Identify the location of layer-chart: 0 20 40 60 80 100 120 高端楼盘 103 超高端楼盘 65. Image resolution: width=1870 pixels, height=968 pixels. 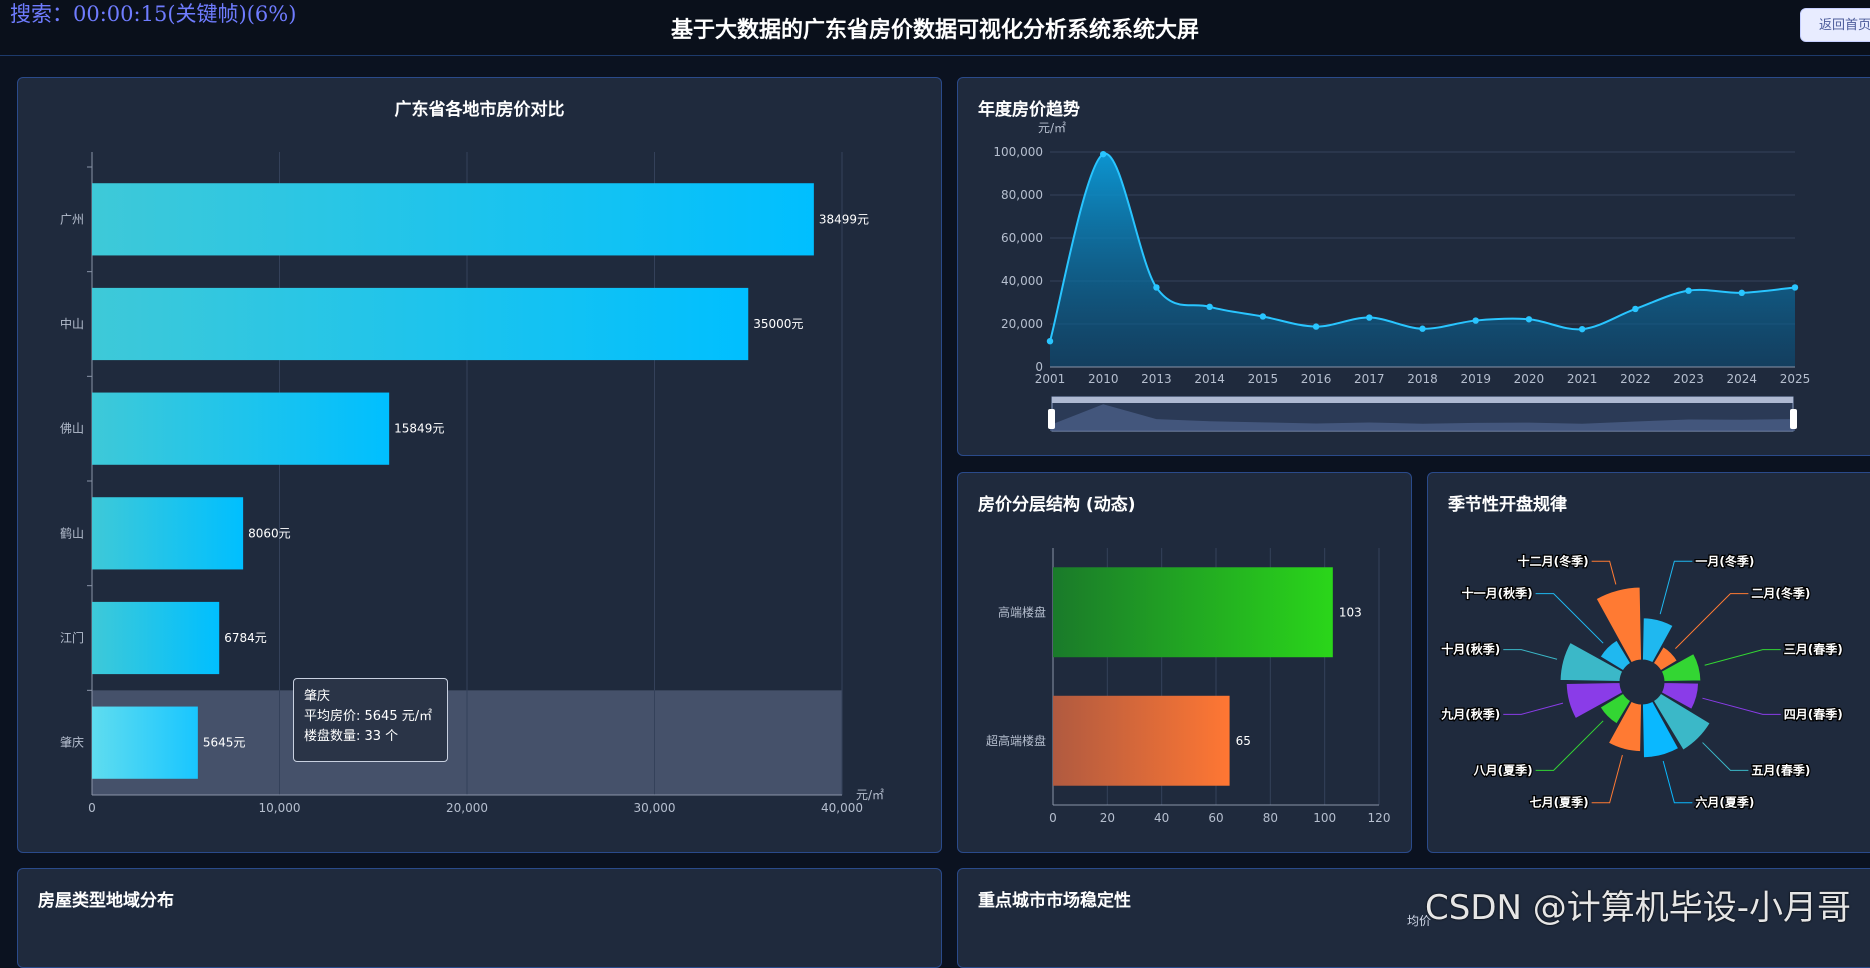
(1184, 662).